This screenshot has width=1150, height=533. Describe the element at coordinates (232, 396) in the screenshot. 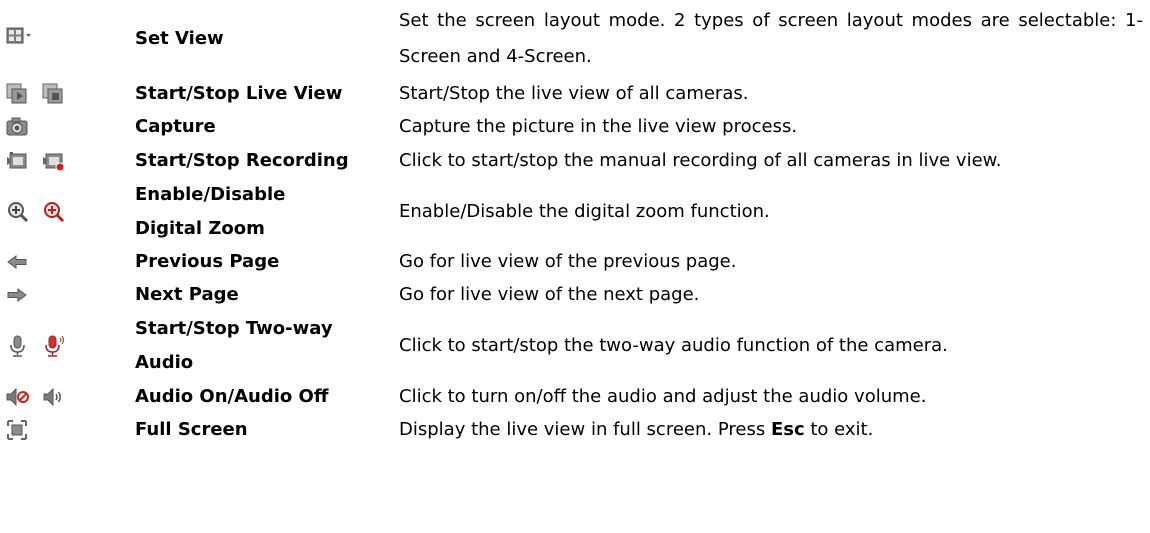

I see `row-name: Audio On/Audio Off` at that location.